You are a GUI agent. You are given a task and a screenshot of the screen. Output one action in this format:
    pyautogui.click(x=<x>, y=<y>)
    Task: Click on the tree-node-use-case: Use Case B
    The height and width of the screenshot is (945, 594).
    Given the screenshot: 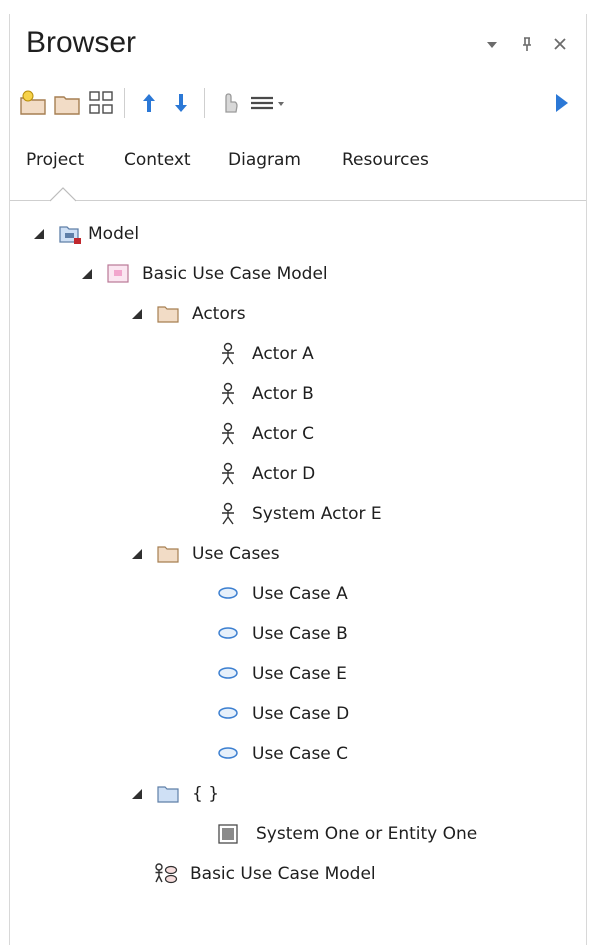 What is the action you would take?
    pyautogui.click(x=282, y=634)
    